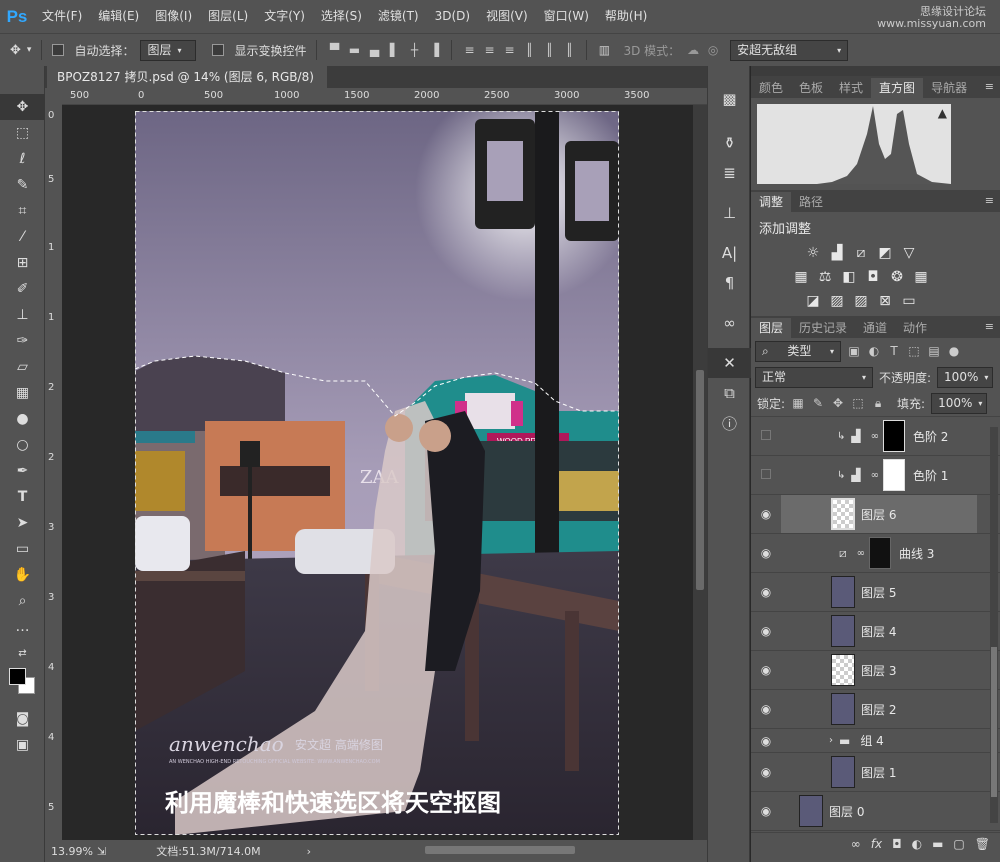 This screenshot has height=862, width=1000. Describe the element at coordinates (22, 237) in the screenshot. I see `eyedropper-tool-icon: ⁄` at that location.